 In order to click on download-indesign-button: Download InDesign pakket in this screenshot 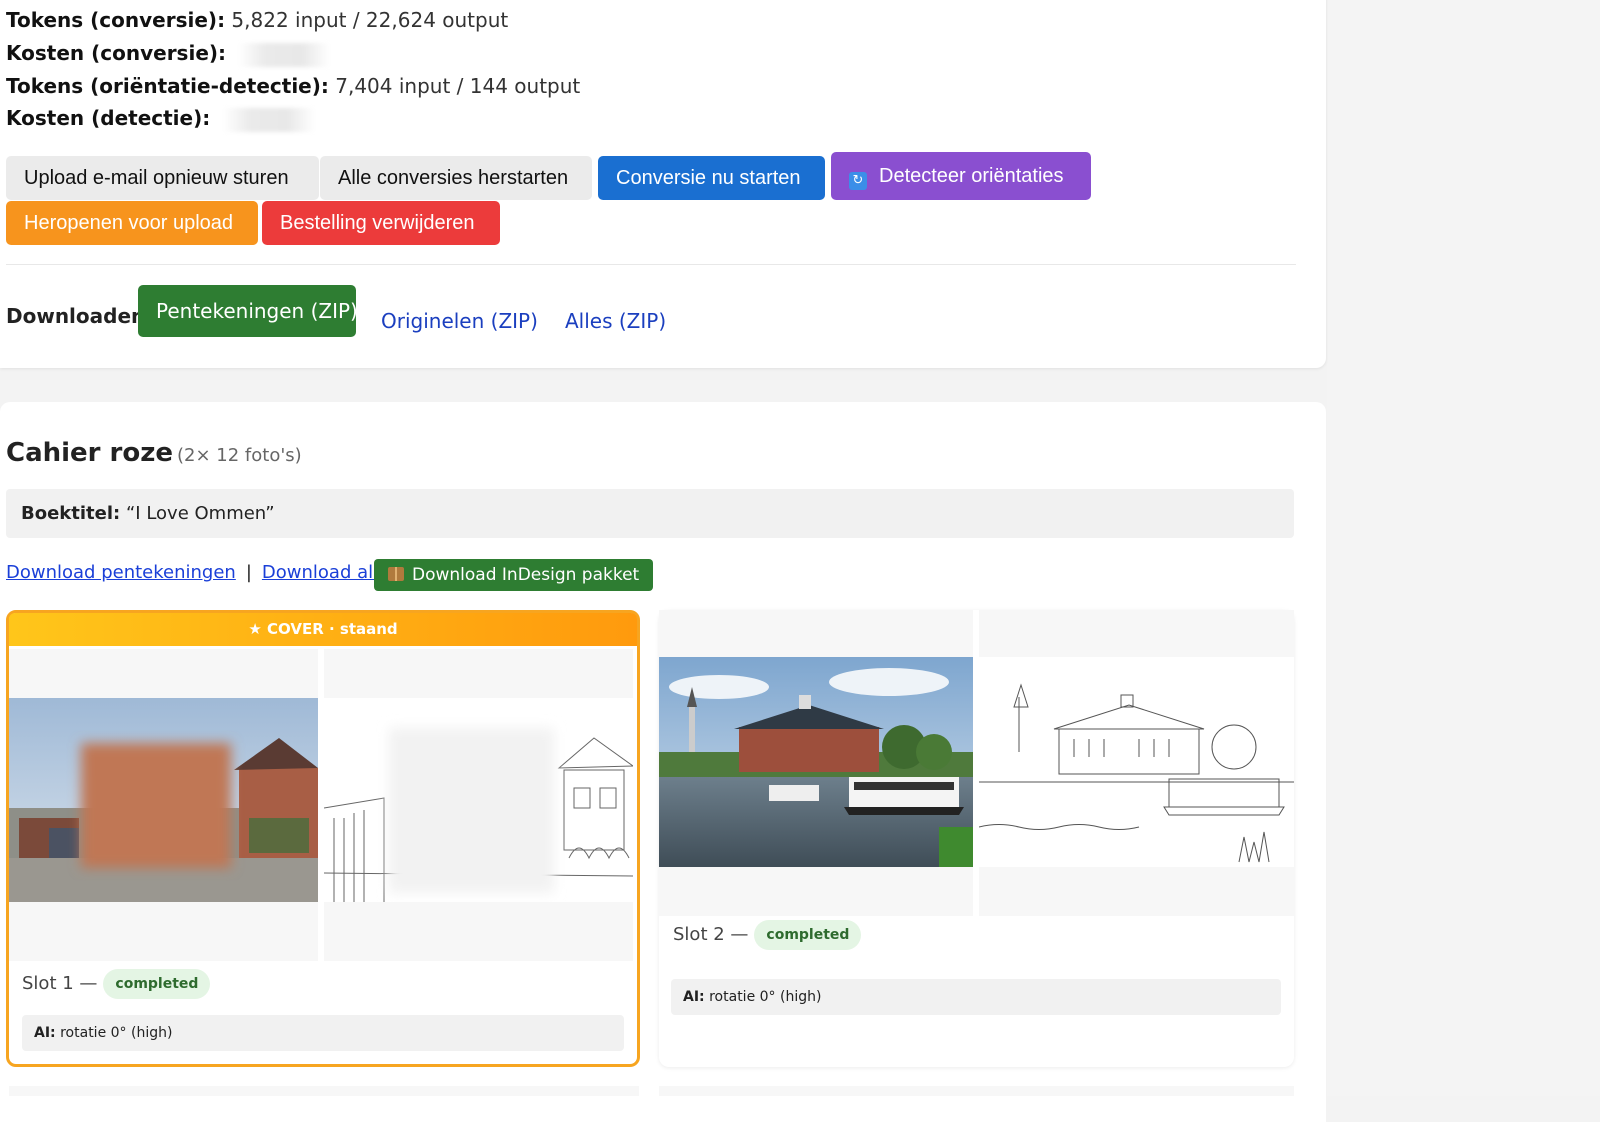, I will do `click(514, 575)`.